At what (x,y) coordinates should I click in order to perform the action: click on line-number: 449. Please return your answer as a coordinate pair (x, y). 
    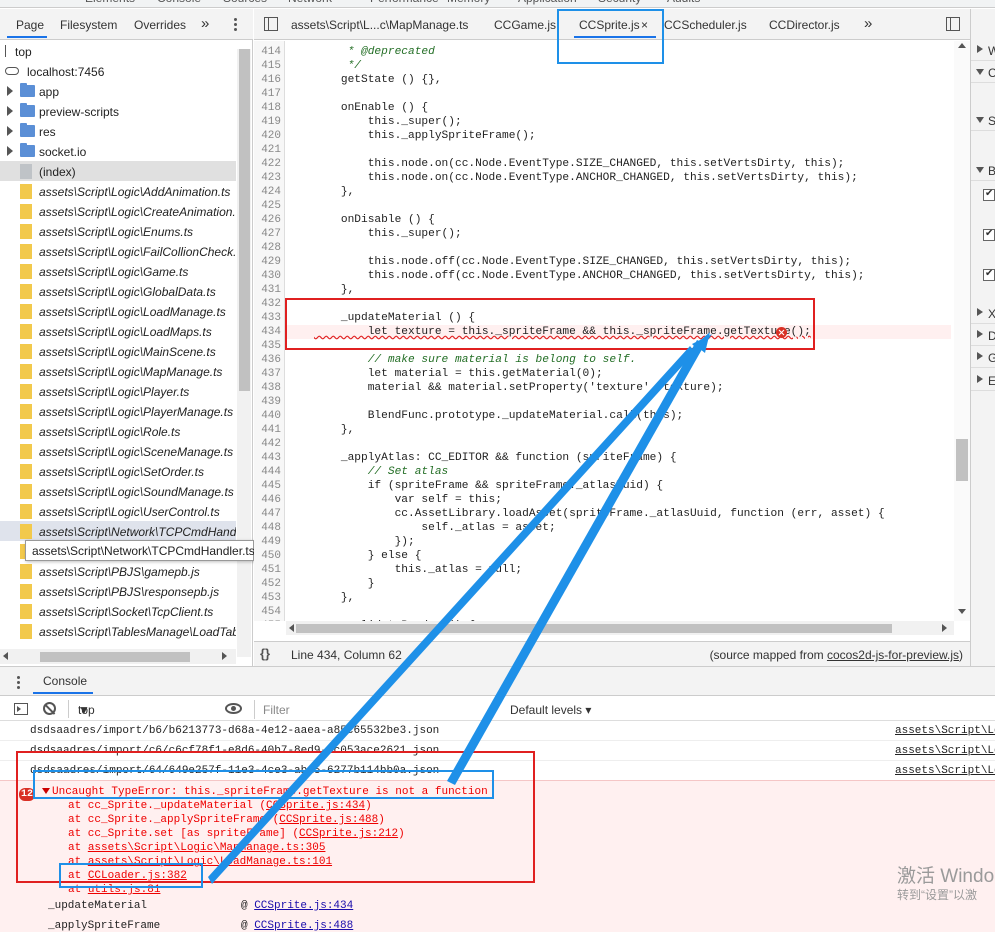
    Looking at the image, I should click on (267, 542).